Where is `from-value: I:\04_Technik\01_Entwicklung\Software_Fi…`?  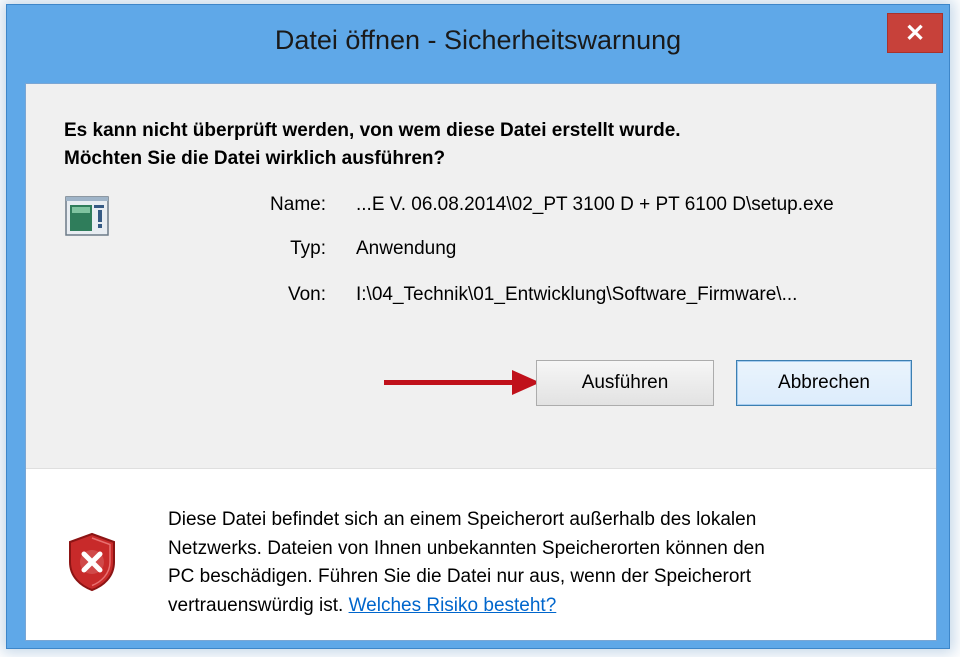 from-value: I:\04_Technik\01_Entwicklung\Software_Fi… is located at coordinates (577, 294).